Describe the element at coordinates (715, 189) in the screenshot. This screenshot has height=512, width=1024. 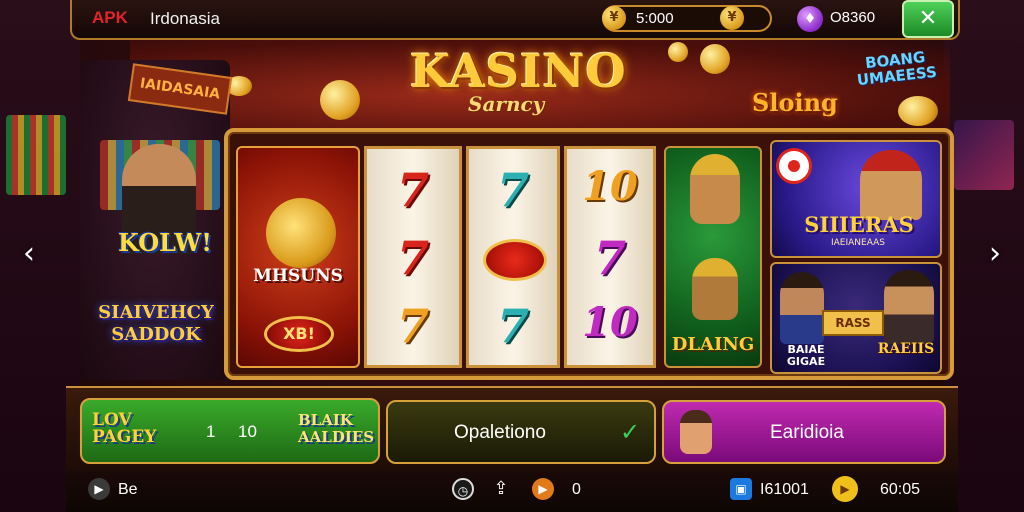
I see `pharaoh-icon` at that location.